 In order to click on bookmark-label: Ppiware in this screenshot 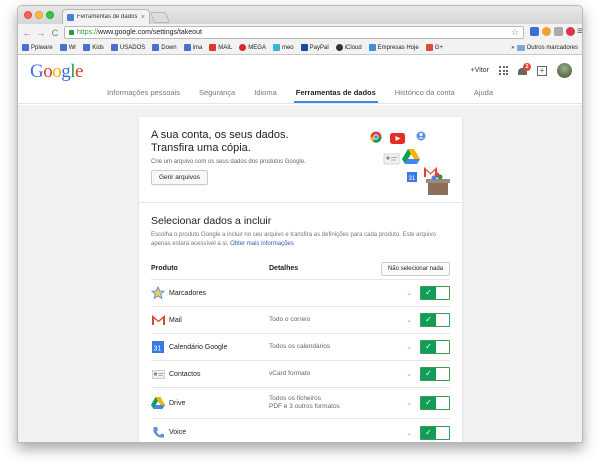, I will do `click(42, 47)`.